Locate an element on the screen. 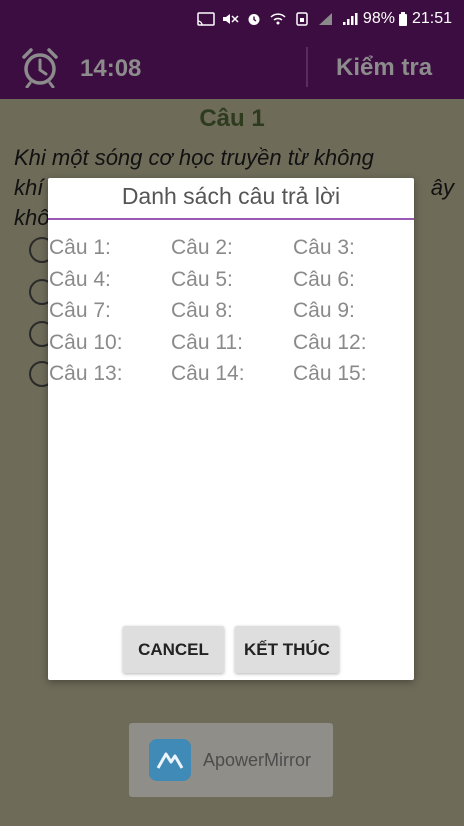 This screenshot has width=464, height=831. status-clock: 21:51 is located at coordinates (431, 18).